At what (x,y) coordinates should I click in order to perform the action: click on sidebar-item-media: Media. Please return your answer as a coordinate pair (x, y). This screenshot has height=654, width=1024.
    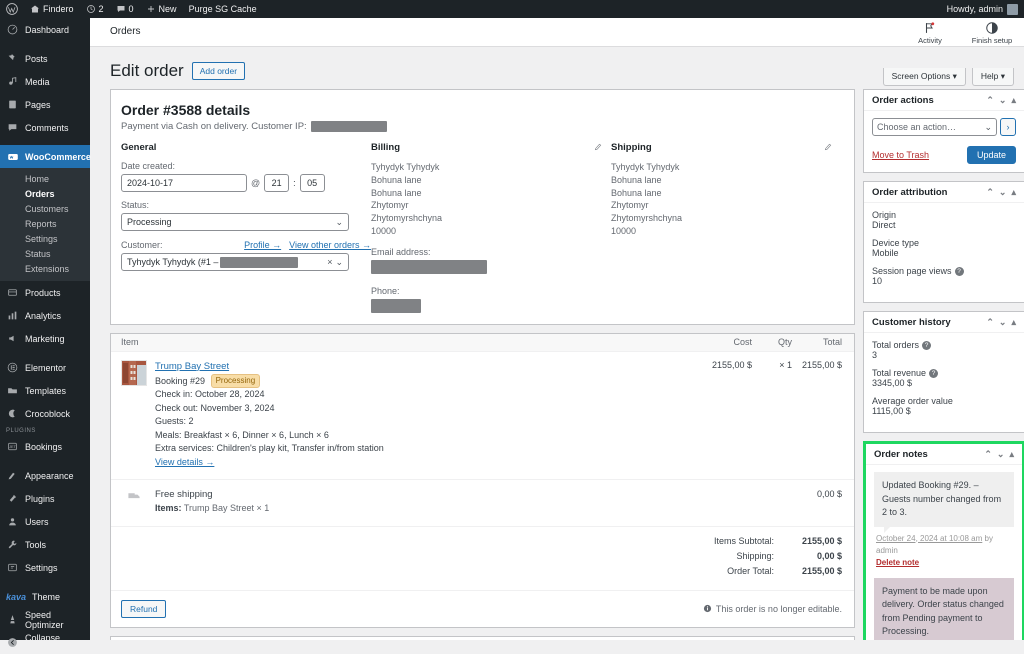
    Looking at the image, I should click on (45, 81).